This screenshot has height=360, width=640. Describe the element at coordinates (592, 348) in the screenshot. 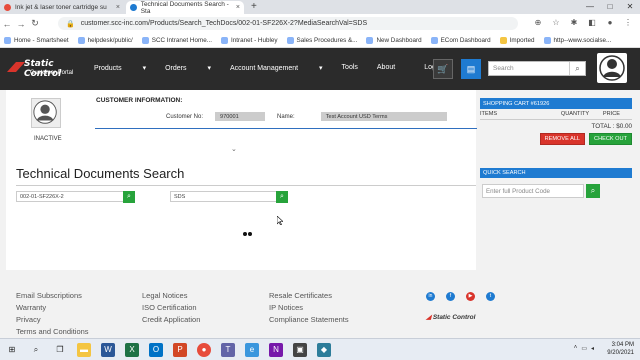

I see `volume-icon: ◂` at that location.